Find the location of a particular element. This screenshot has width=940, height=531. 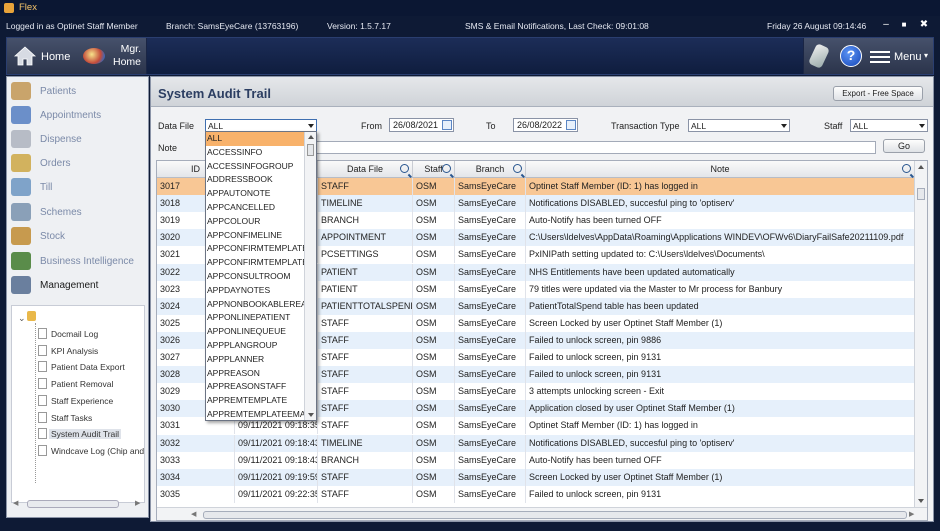

dropdown-option: APPONLINEPATIENT is located at coordinates (255, 318).